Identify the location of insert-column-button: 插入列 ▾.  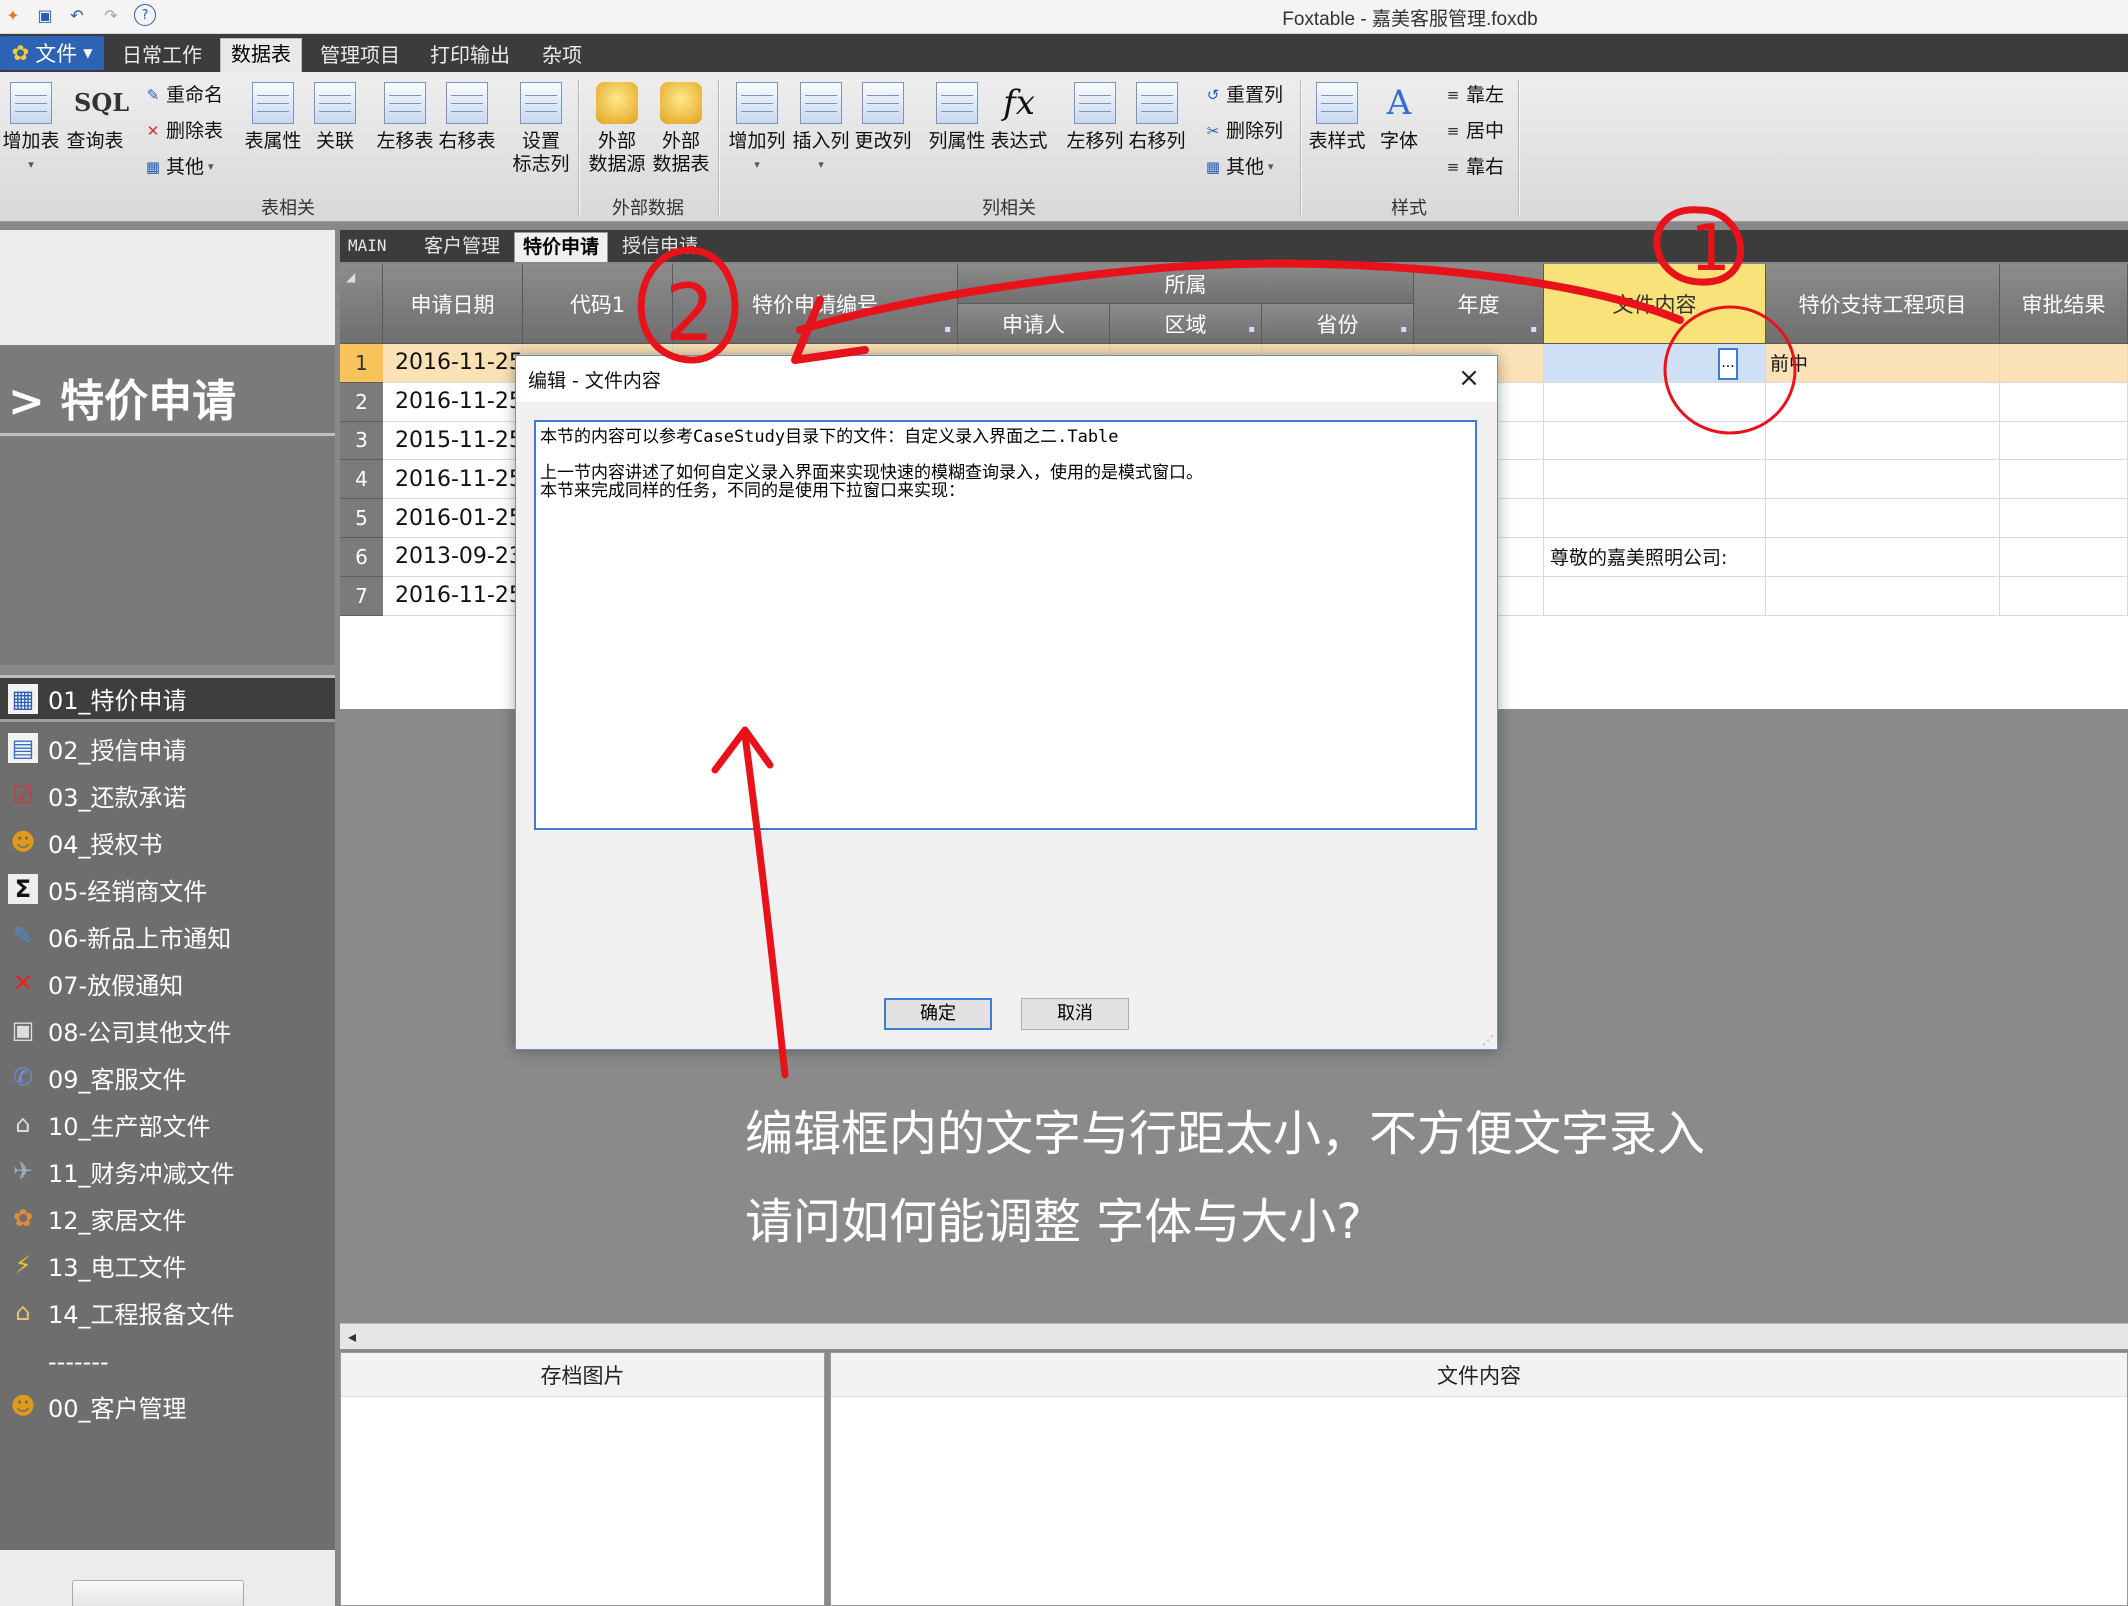
(821, 129).